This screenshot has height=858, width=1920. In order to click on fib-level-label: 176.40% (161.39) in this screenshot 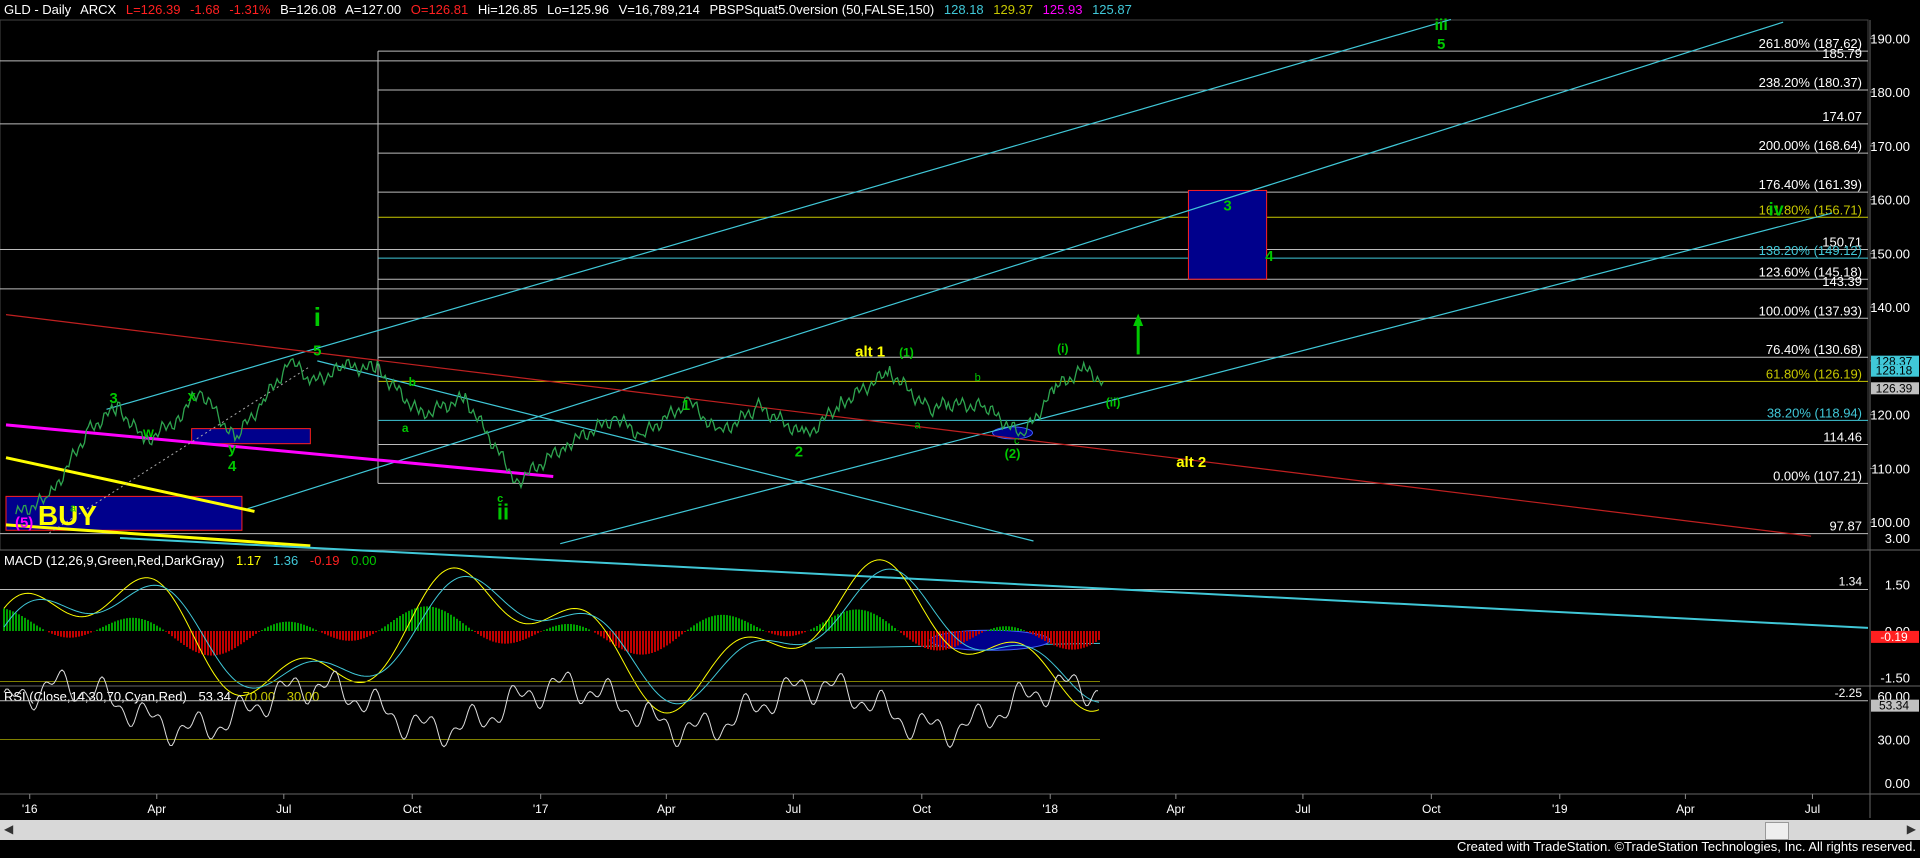, I will do `click(1810, 184)`.